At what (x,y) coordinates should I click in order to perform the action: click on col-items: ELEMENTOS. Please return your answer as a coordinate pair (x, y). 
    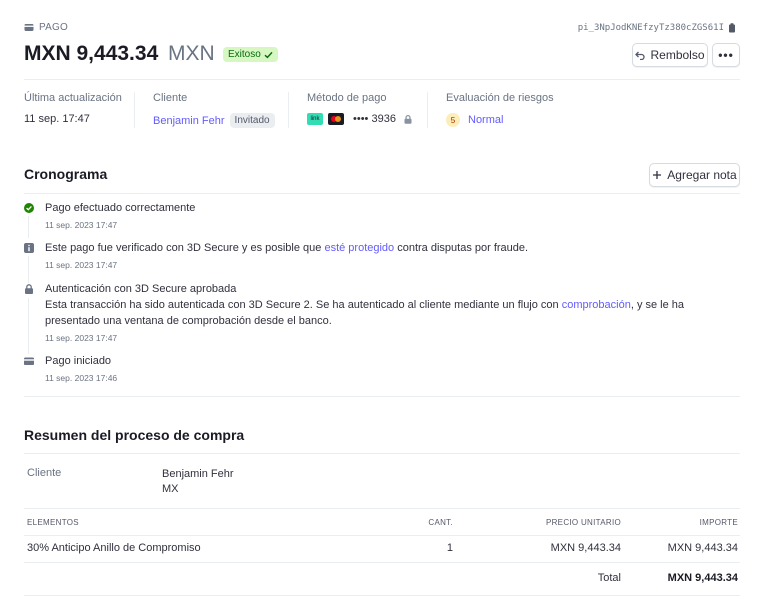
    Looking at the image, I should click on (53, 522).